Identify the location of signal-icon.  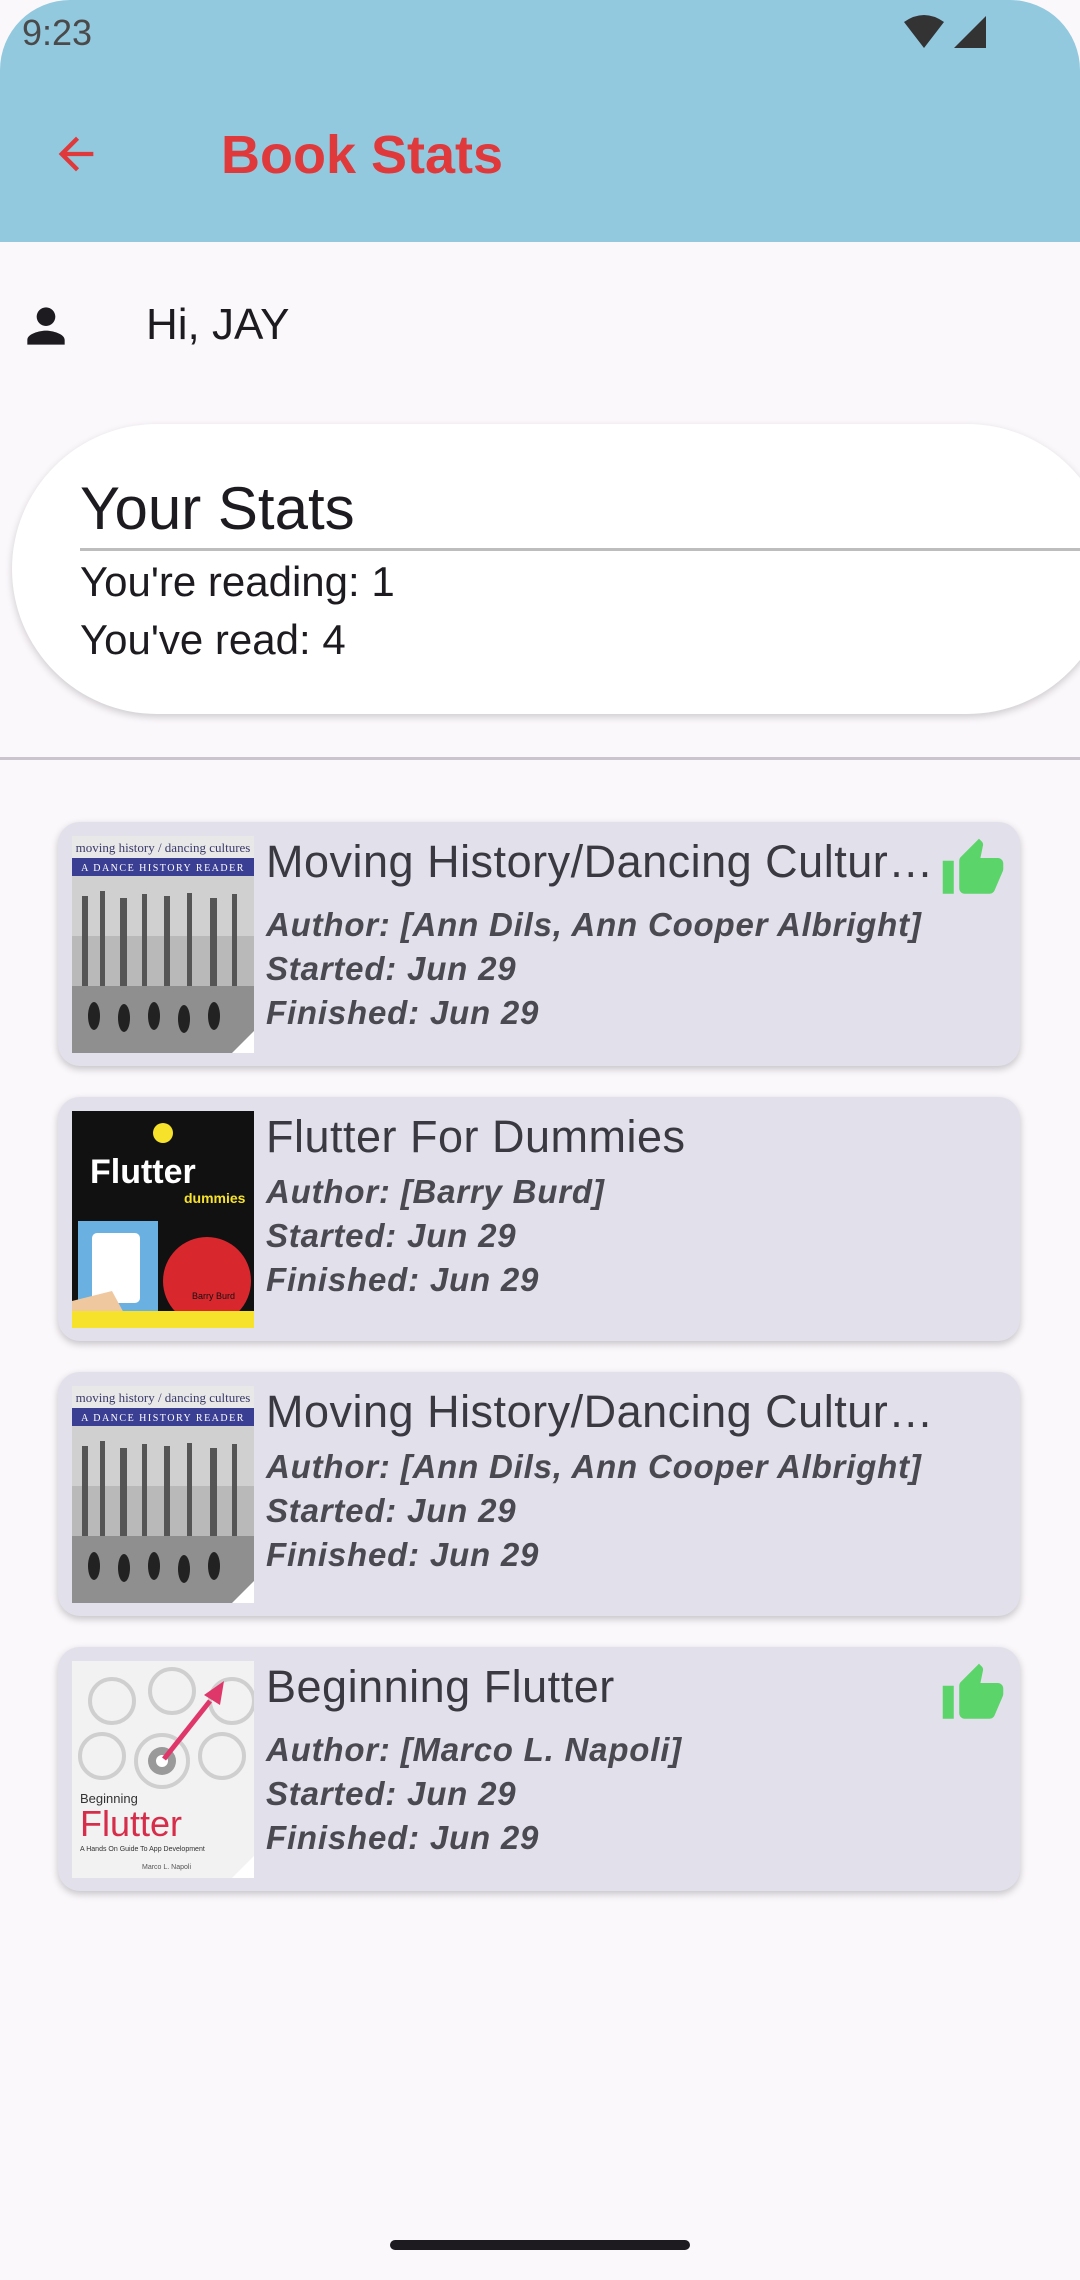
(970, 32).